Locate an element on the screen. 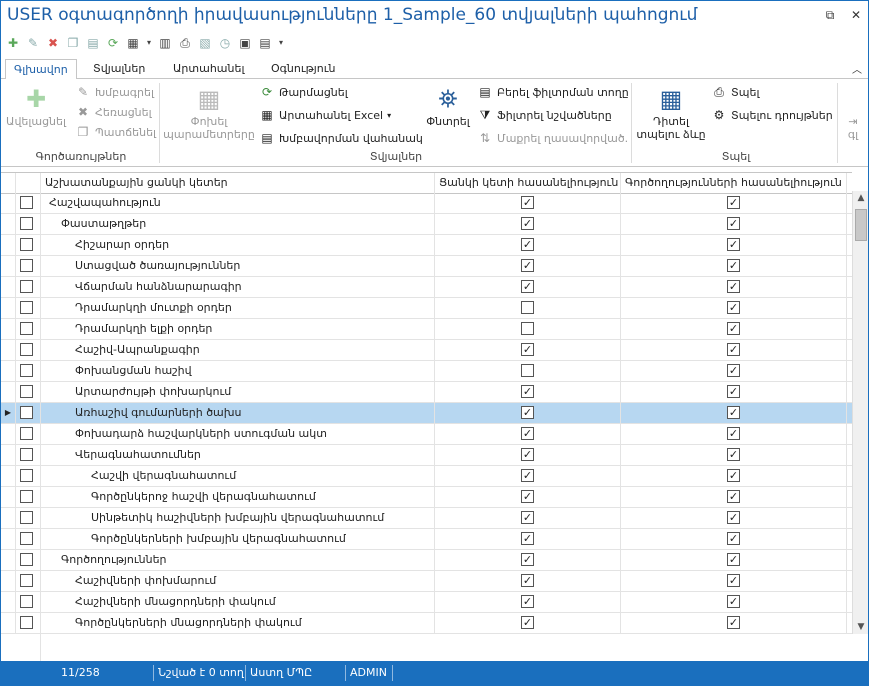 The width and height of the screenshot is (869, 686). table-row: Փոխանցման հաշիվ is located at coordinates (426, 371).